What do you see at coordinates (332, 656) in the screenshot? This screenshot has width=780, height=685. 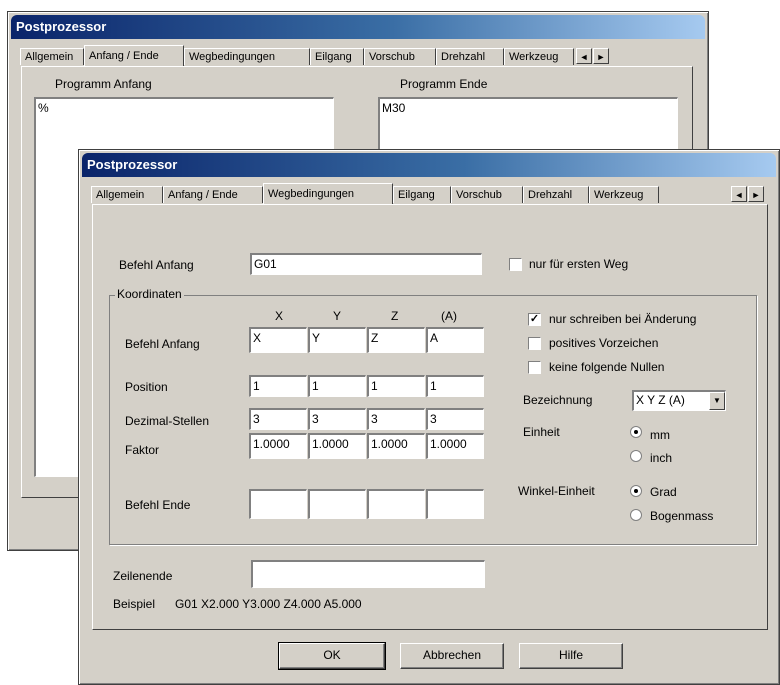 I see `ok-button: OK` at bounding box center [332, 656].